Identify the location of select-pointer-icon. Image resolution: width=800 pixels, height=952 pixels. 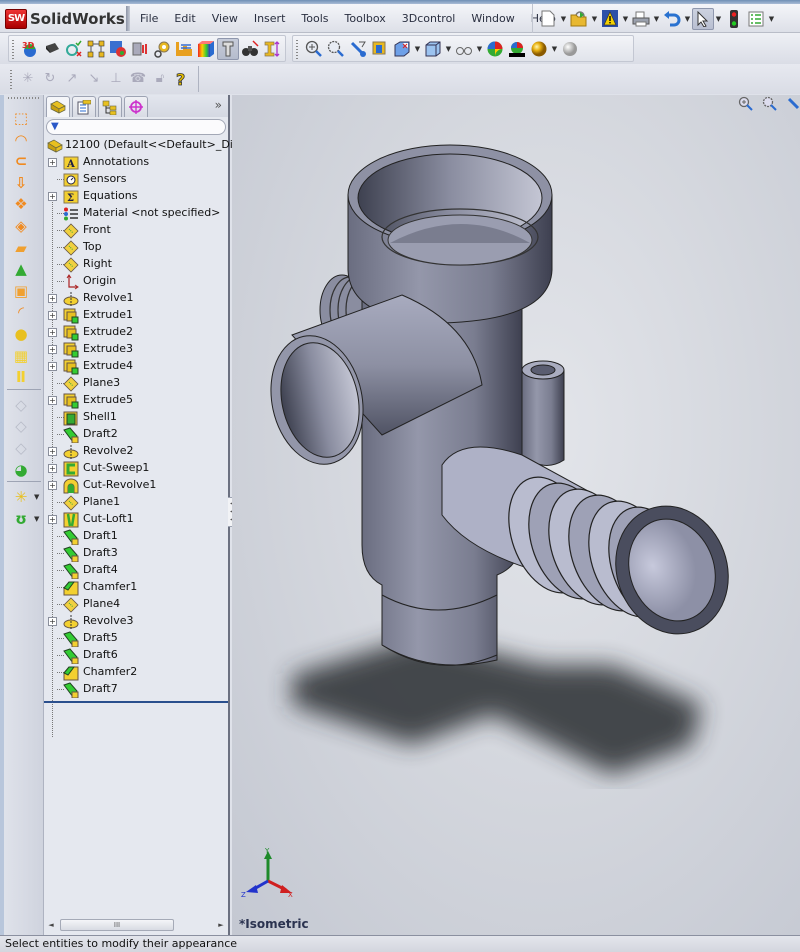
(703, 18).